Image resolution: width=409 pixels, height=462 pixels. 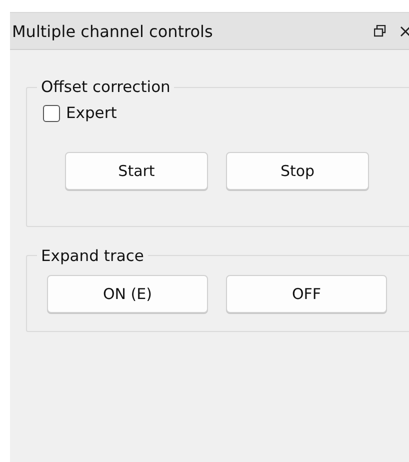 I want to click on action-button: Stop, so click(x=297, y=171).